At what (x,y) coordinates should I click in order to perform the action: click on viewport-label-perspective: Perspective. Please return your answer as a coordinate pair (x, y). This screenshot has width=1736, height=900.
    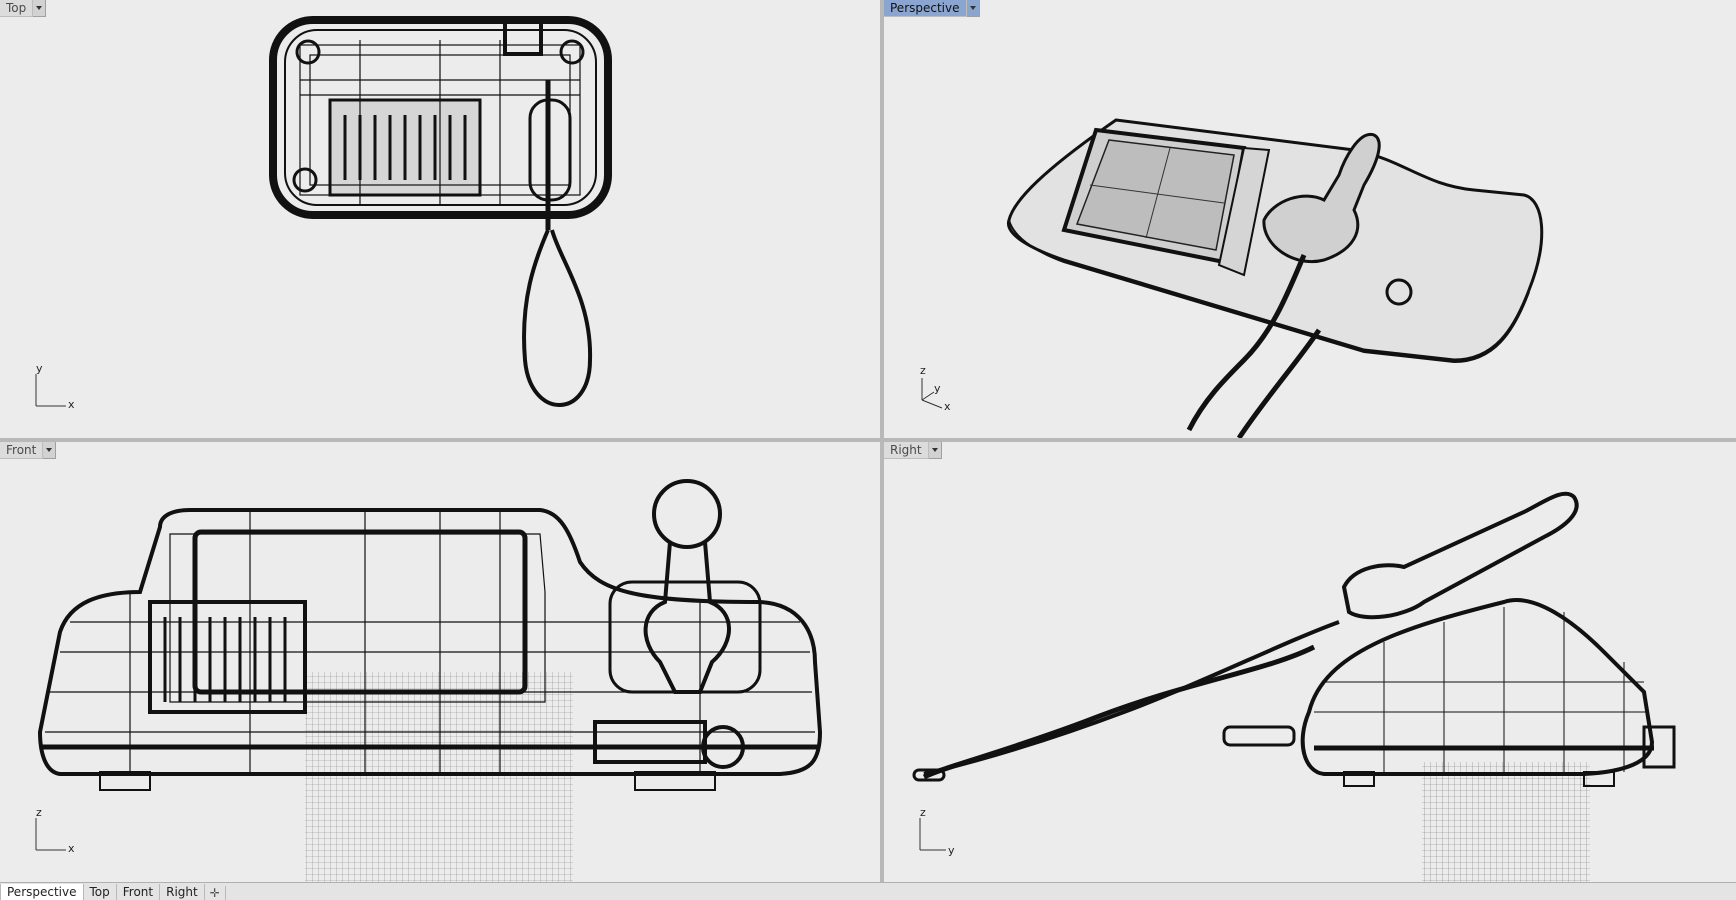
    Looking at the image, I should click on (932, 8).